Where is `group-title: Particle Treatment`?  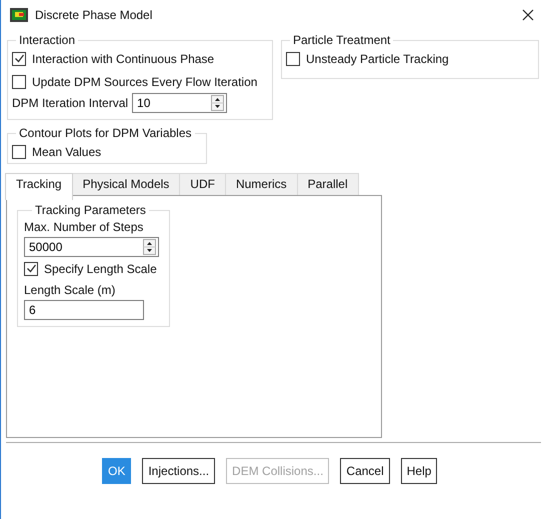
group-title: Particle Treatment is located at coordinates (342, 40).